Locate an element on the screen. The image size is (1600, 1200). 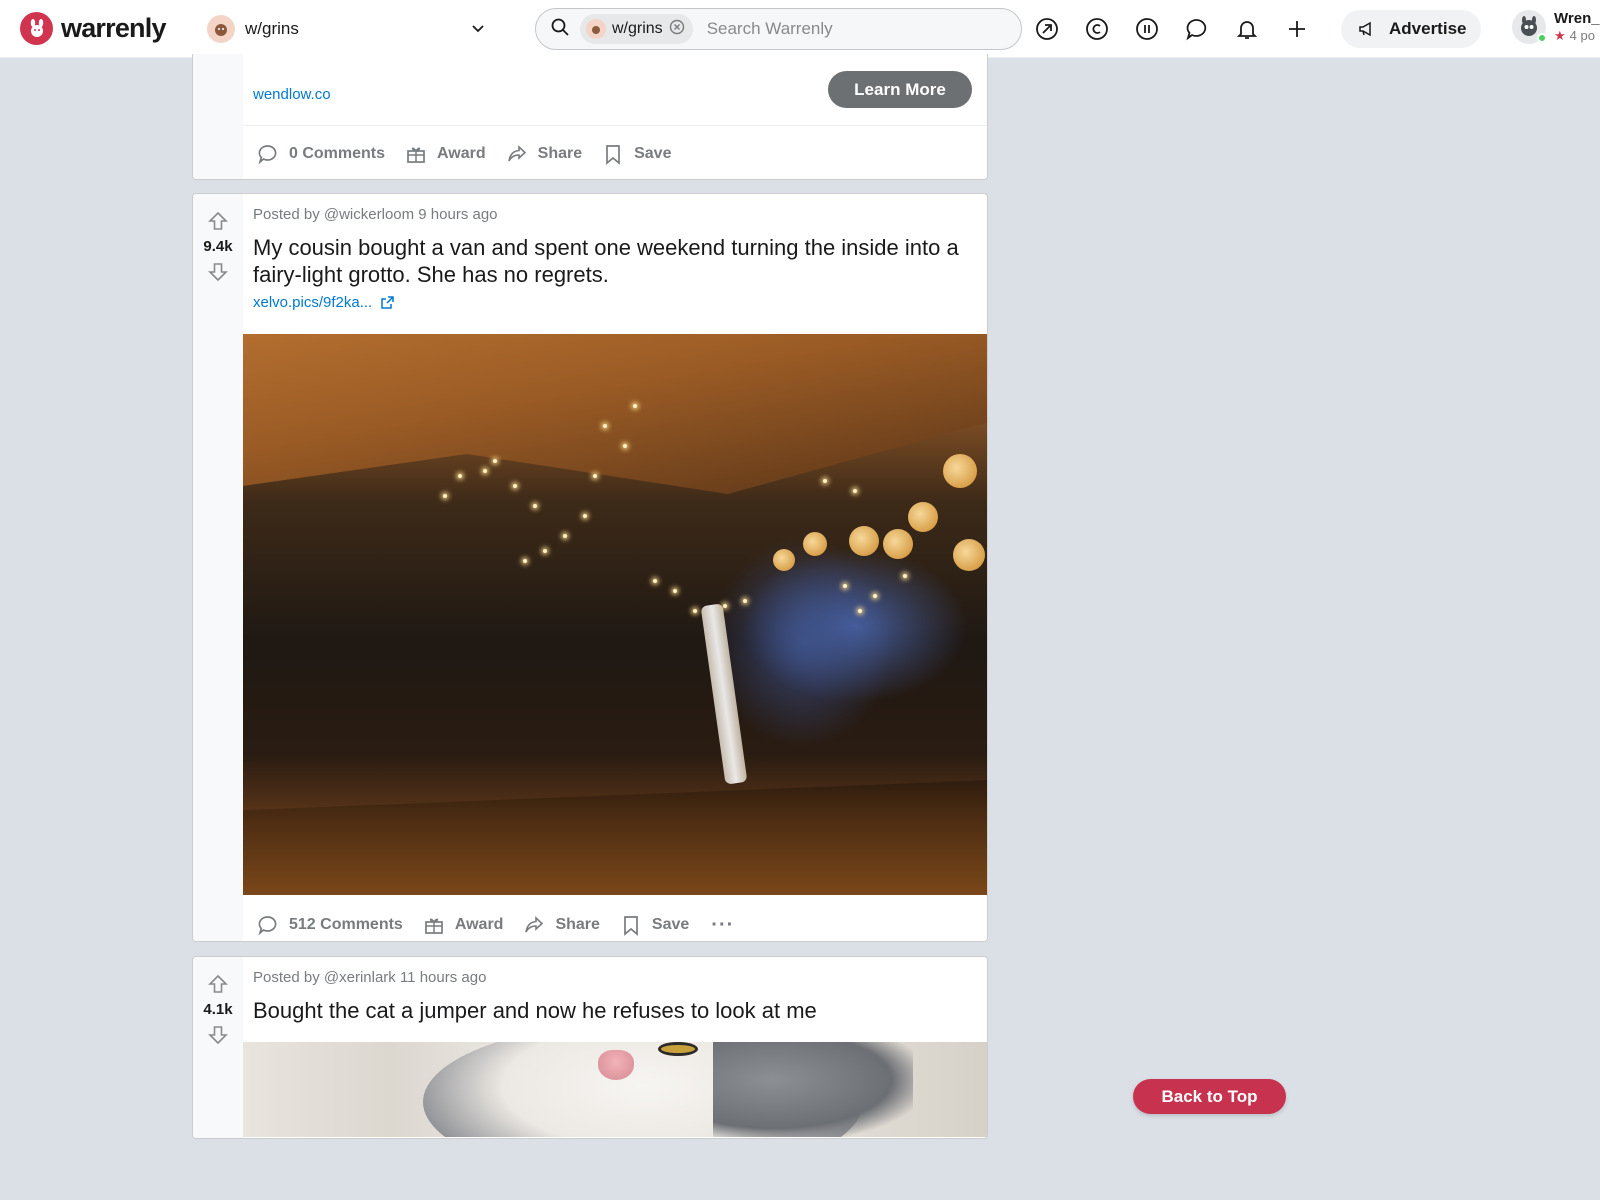
search-bar: w/grins is located at coordinates (778, 29).